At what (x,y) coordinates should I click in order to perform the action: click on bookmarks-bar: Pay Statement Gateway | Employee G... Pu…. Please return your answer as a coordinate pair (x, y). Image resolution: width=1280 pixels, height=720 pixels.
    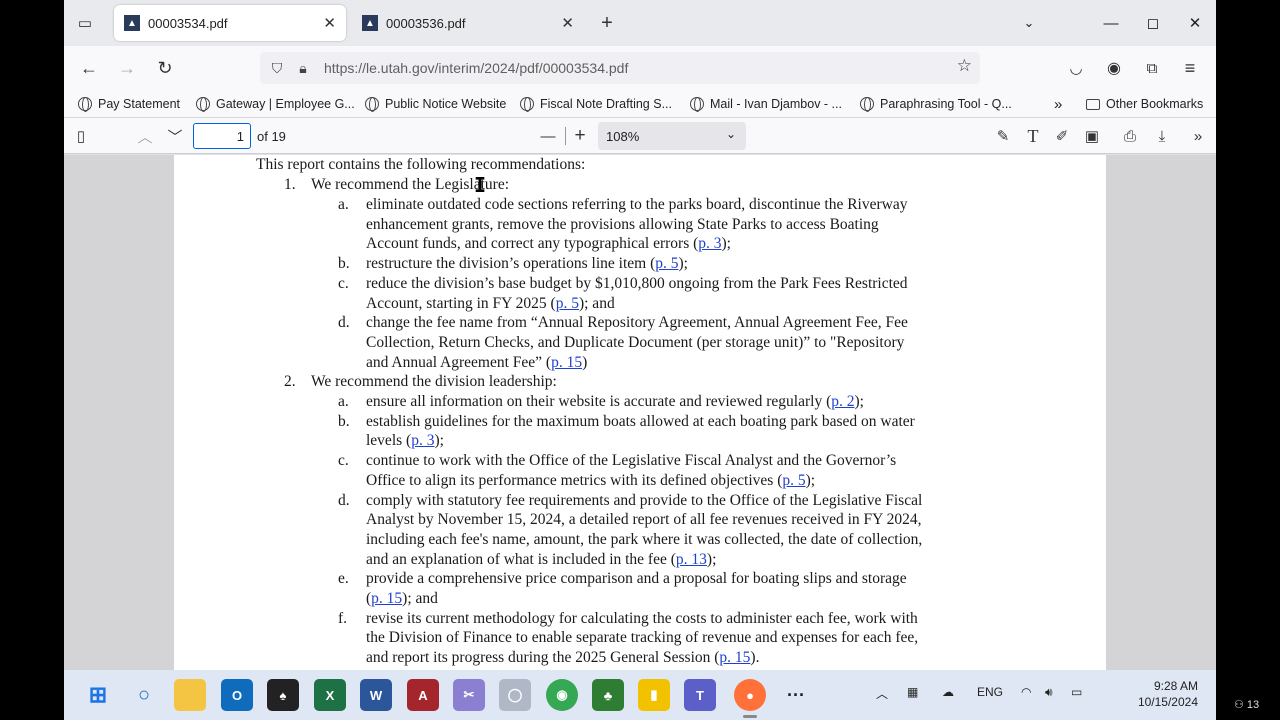
    Looking at the image, I should click on (640, 104).